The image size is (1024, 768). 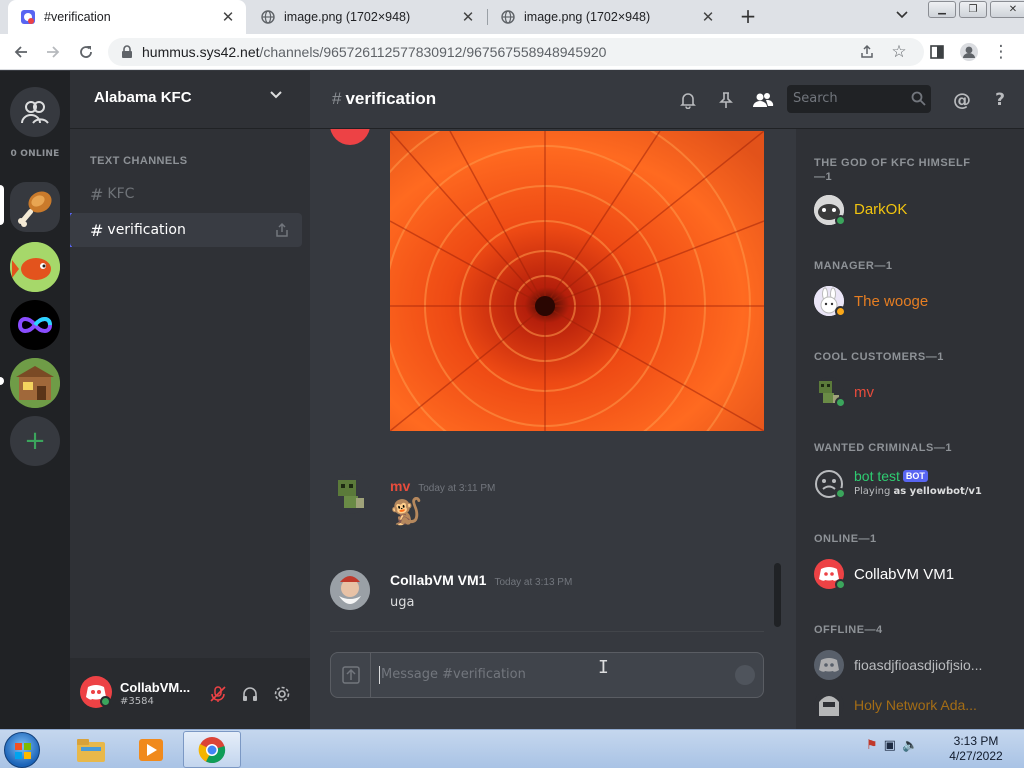 I want to click on creeper-avatar-icon, so click(x=351, y=494).